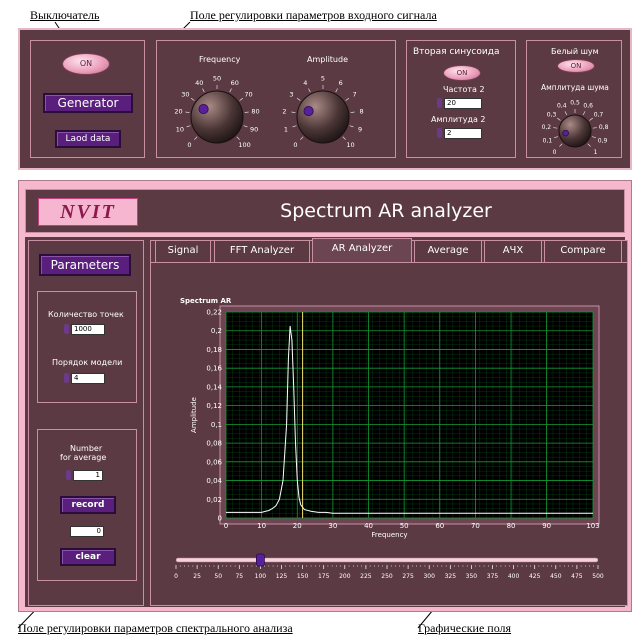 The height and width of the screenshot is (640, 642). What do you see at coordinates (88, 378) in the screenshot?
I see `order-input: 4` at bounding box center [88, 378].